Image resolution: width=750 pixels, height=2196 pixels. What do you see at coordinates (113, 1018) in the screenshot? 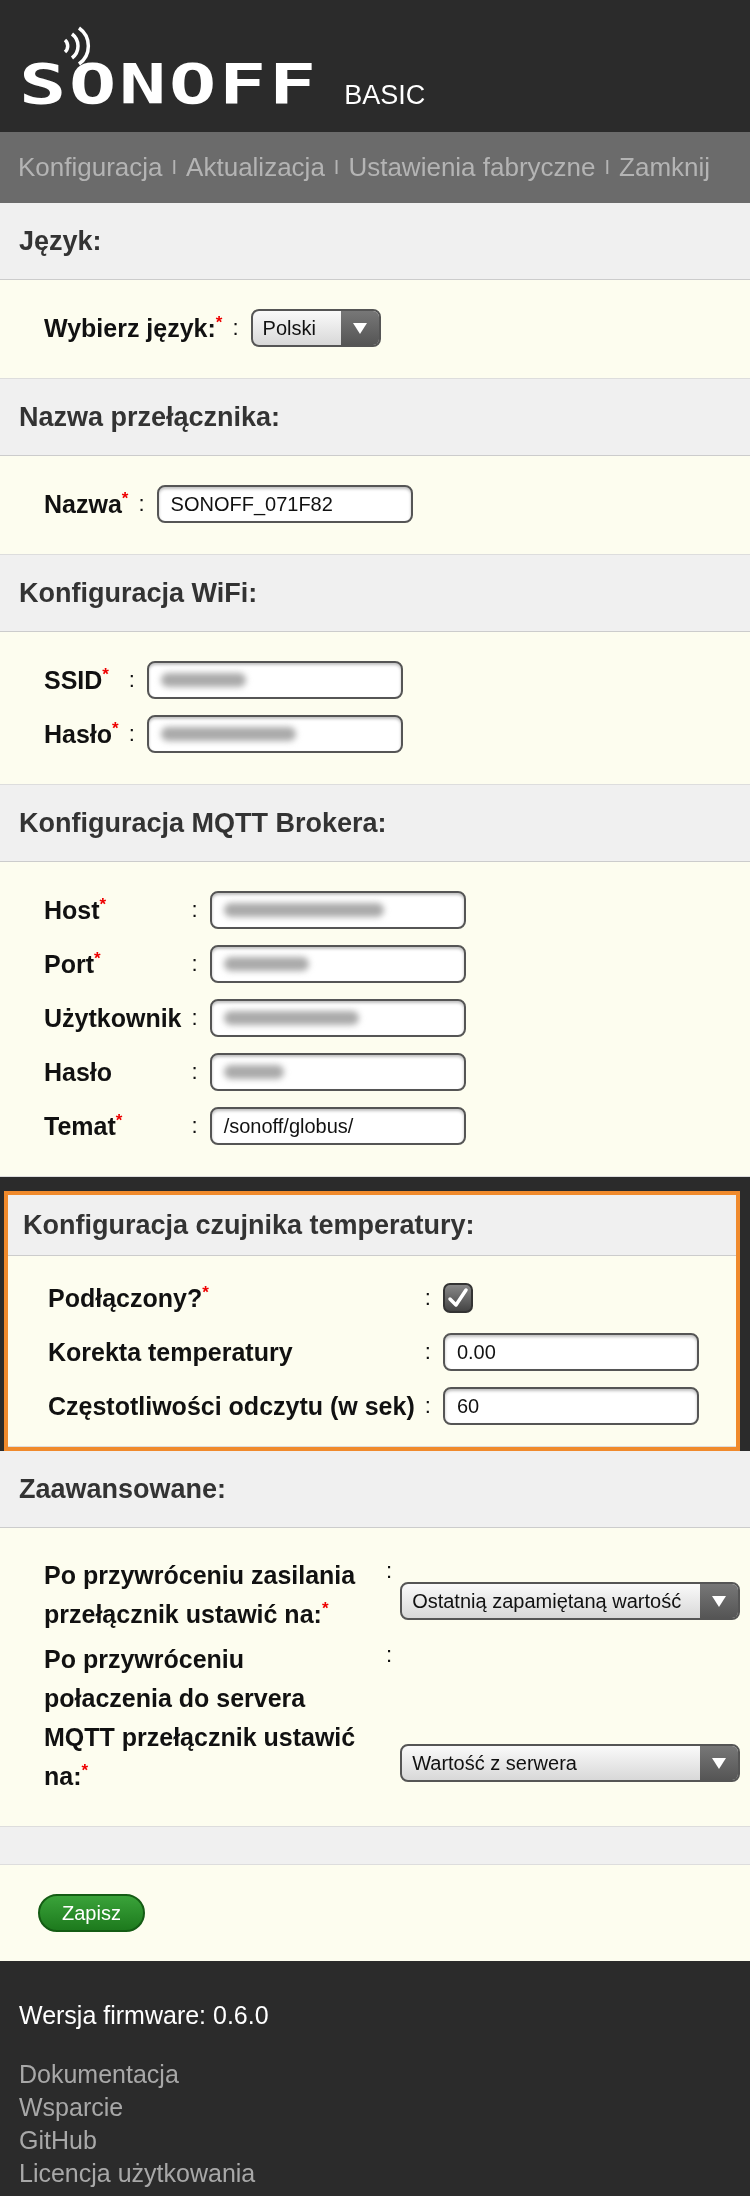
I see `field-label: Użytkownik` at bounding box center [113, 1018].